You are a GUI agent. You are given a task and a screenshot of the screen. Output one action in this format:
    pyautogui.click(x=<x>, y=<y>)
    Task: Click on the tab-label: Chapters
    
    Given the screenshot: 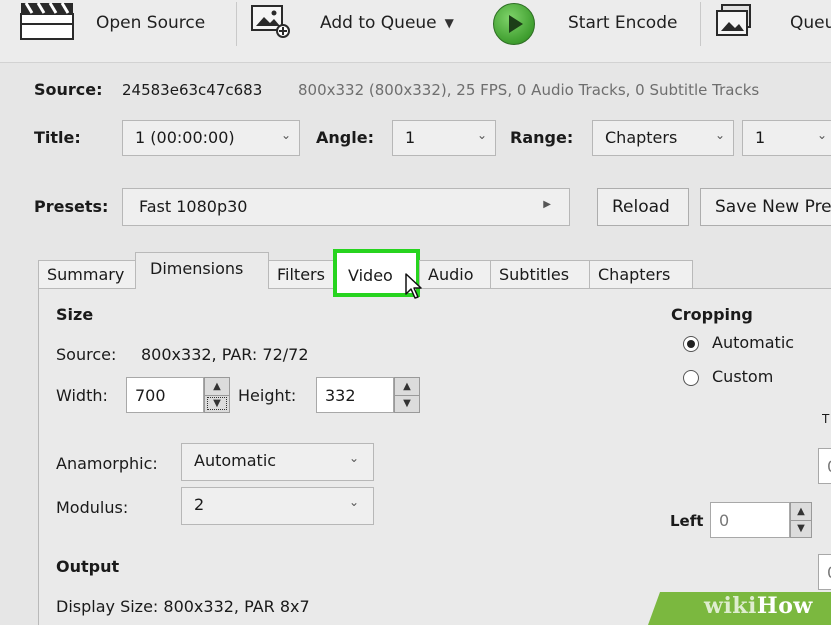 What is the action you would take?
    pyautogui.click(x=634, y=274)
    